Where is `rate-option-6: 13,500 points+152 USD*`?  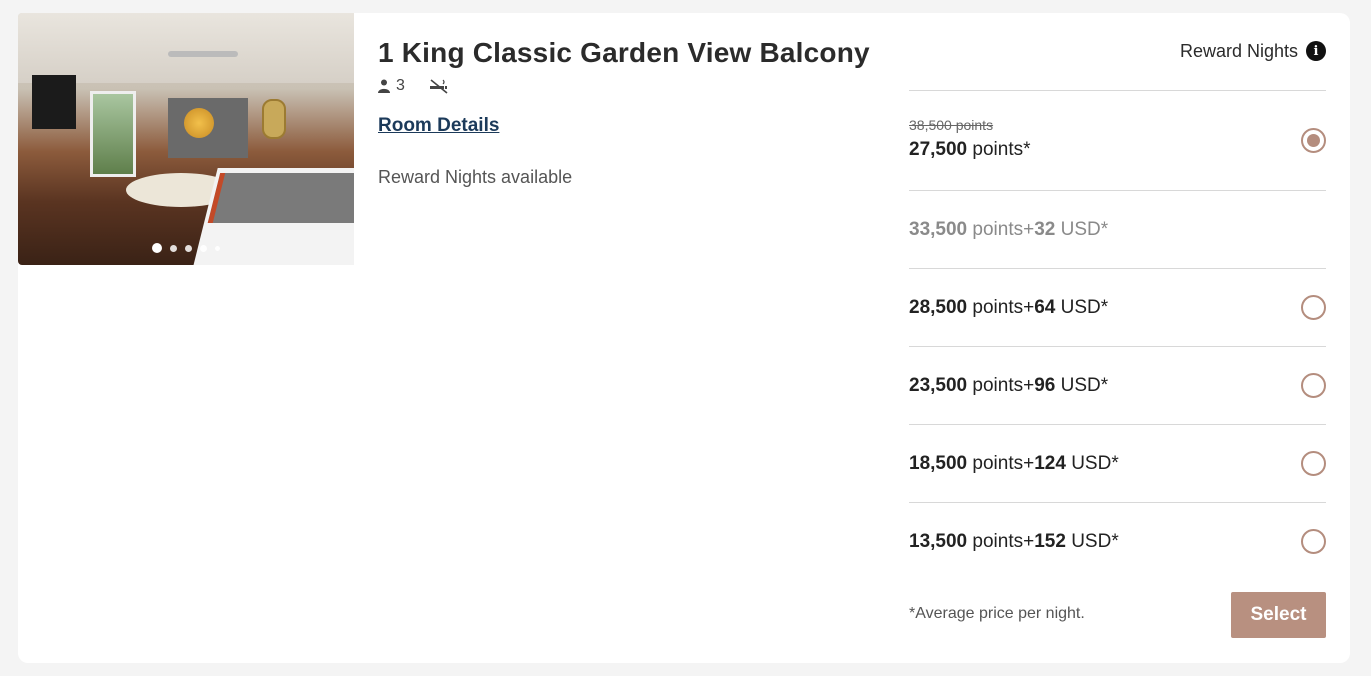 rate-option-6: 13,500 points+152 USD* is located at coordinates (1117, 542).